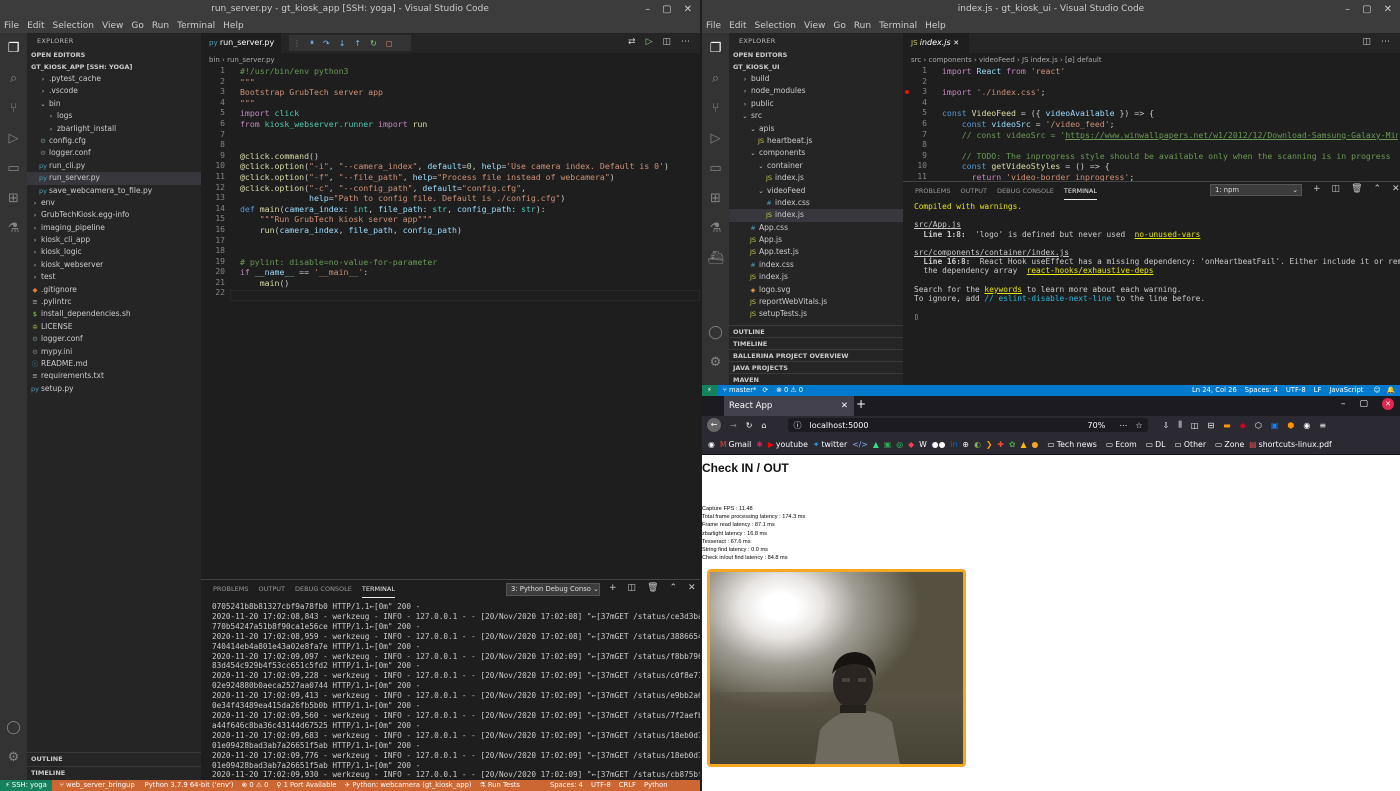 The width and height of the screenshot is (1400, 791). What do you see at coordinates (1156, 444) in the screenshot?
I see `bookmark-item: ▭ DL` at bounding box center [1156, 444].